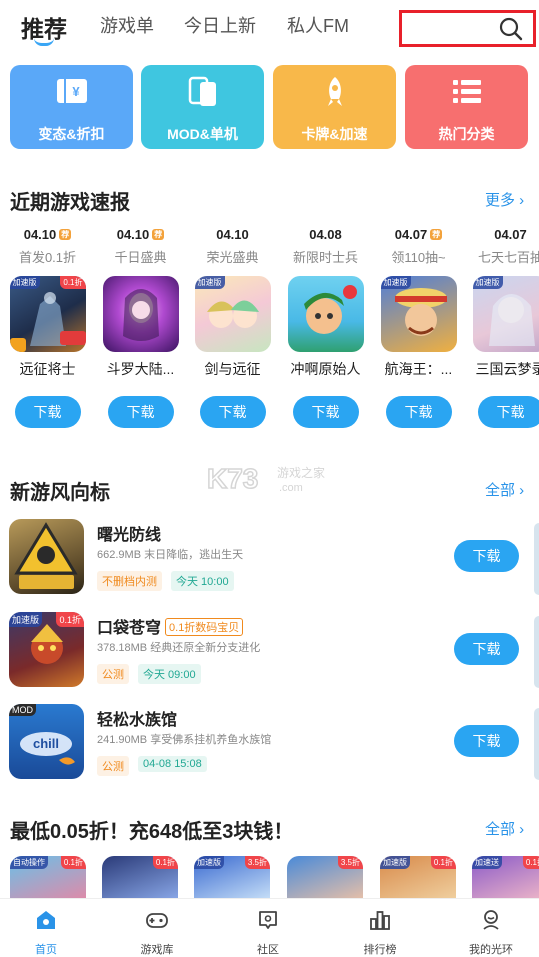 The width and height of the screenshot is (539, 957). What do you see at coordinates (491, 928) in the screenshot?
I see `nav-profile: 我的光环` at bounding box center [491, 928].